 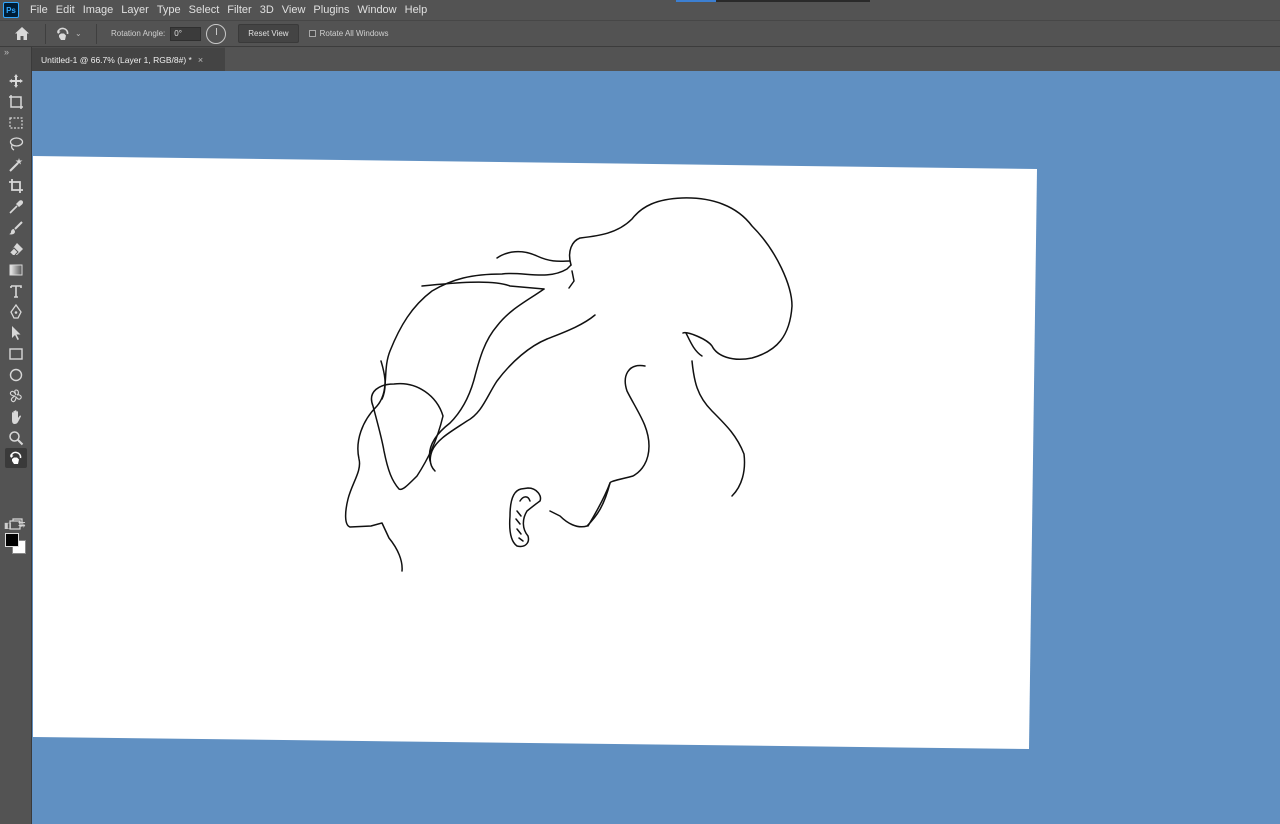 What do you see at coordinates (377, 10) in the screenshot?
I see `menu-window: Window` at bounding box center [377, 10].